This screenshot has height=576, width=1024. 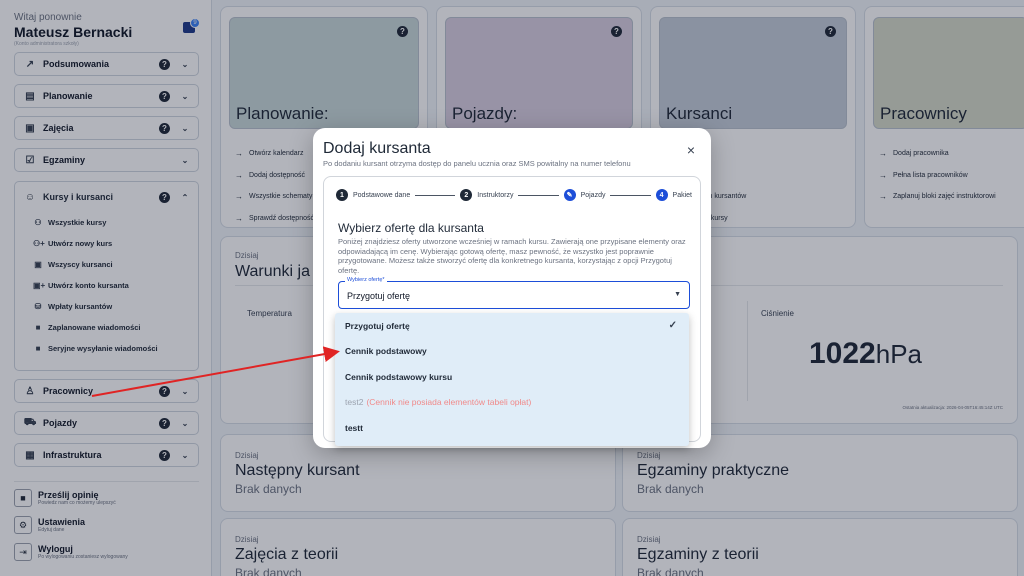 I want to click on annotation-arrow, so click(x=215, y=371).